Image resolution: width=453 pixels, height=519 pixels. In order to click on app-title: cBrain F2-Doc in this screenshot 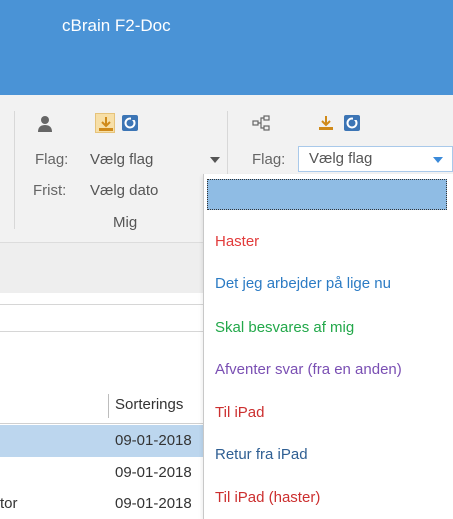, I will do `click(116, 25)`.